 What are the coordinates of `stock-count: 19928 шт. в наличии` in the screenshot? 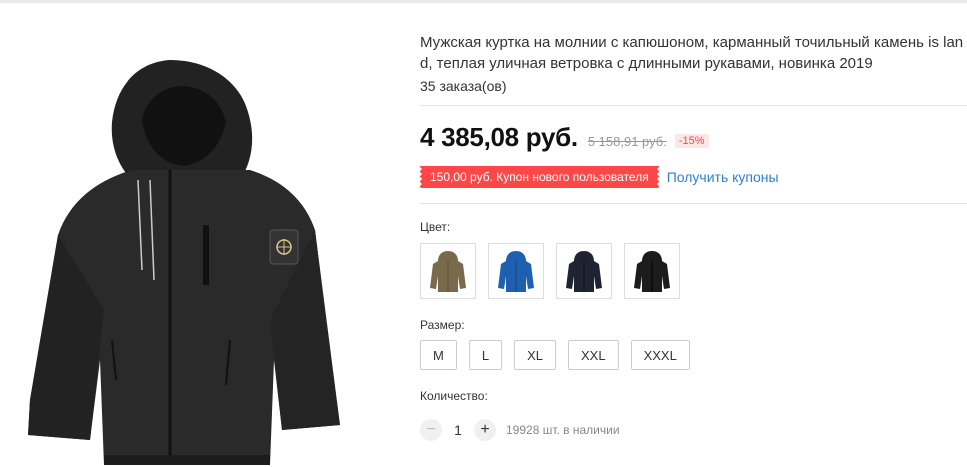 It's located at (563, 430).